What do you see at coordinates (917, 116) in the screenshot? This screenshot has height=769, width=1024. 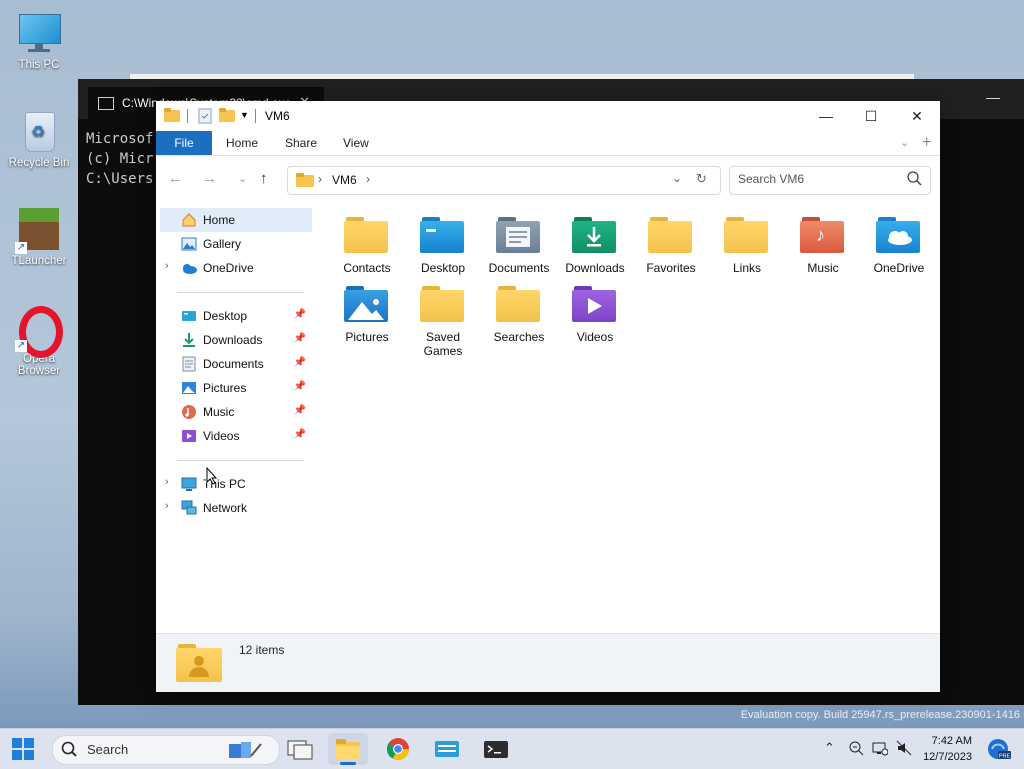 I see `close-button: ✕` at bounding box center [917, 116].